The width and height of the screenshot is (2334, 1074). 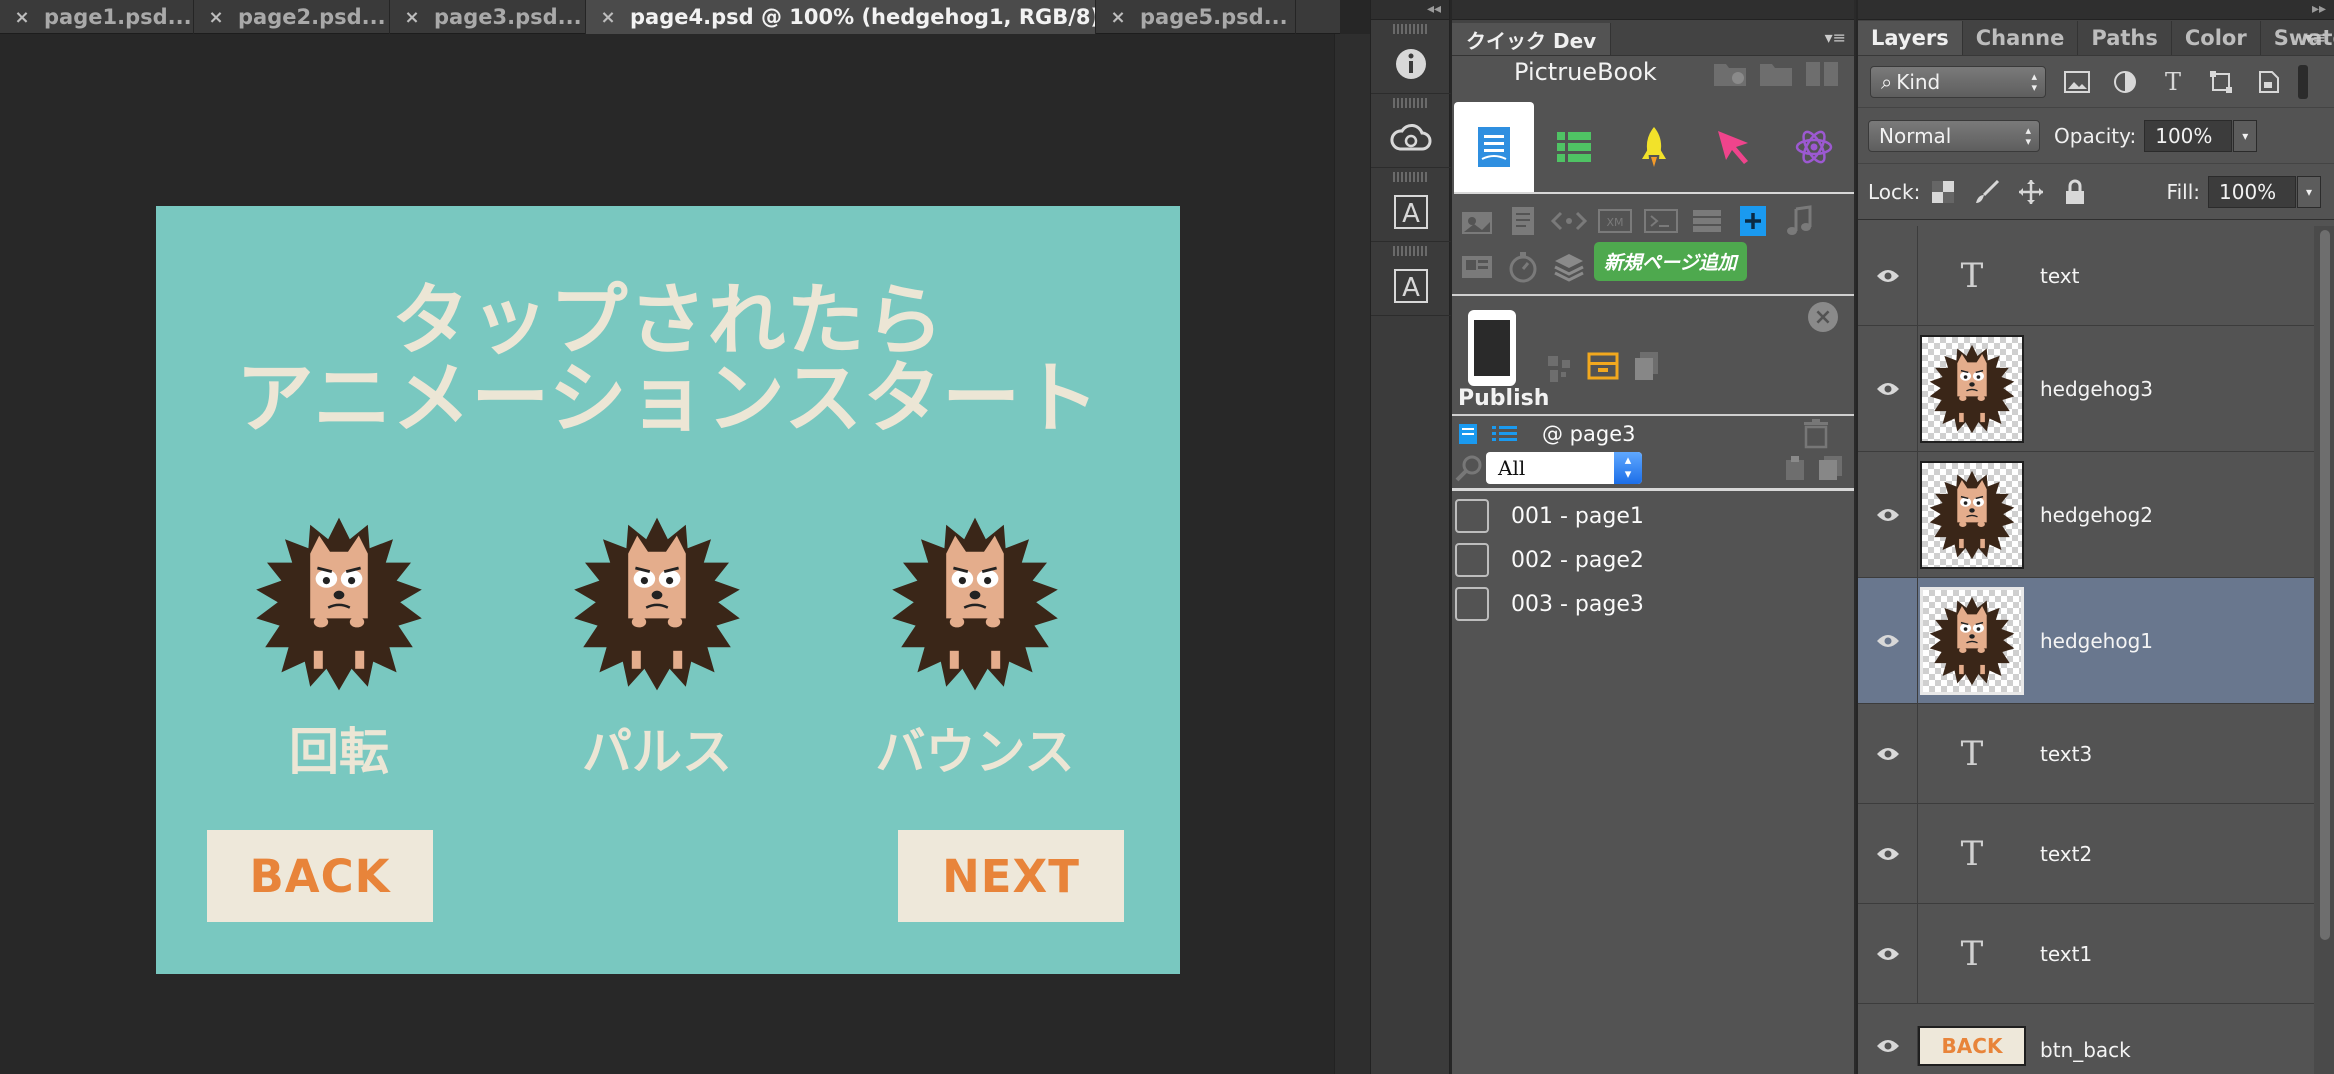 I want to click on tab-atom-mode, so click(x=1814, y=147).